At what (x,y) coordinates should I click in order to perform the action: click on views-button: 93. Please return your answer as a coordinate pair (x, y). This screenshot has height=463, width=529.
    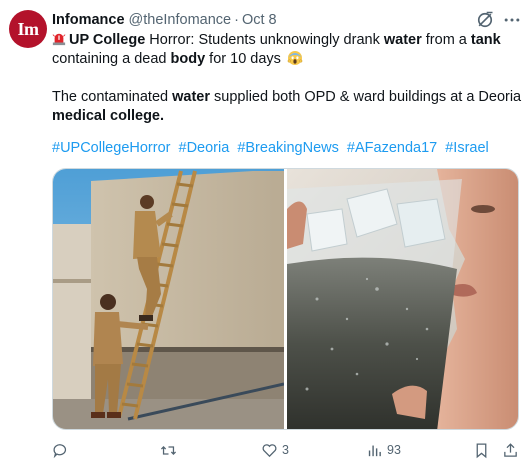
    Looking at the image, I should click on (383, 450).